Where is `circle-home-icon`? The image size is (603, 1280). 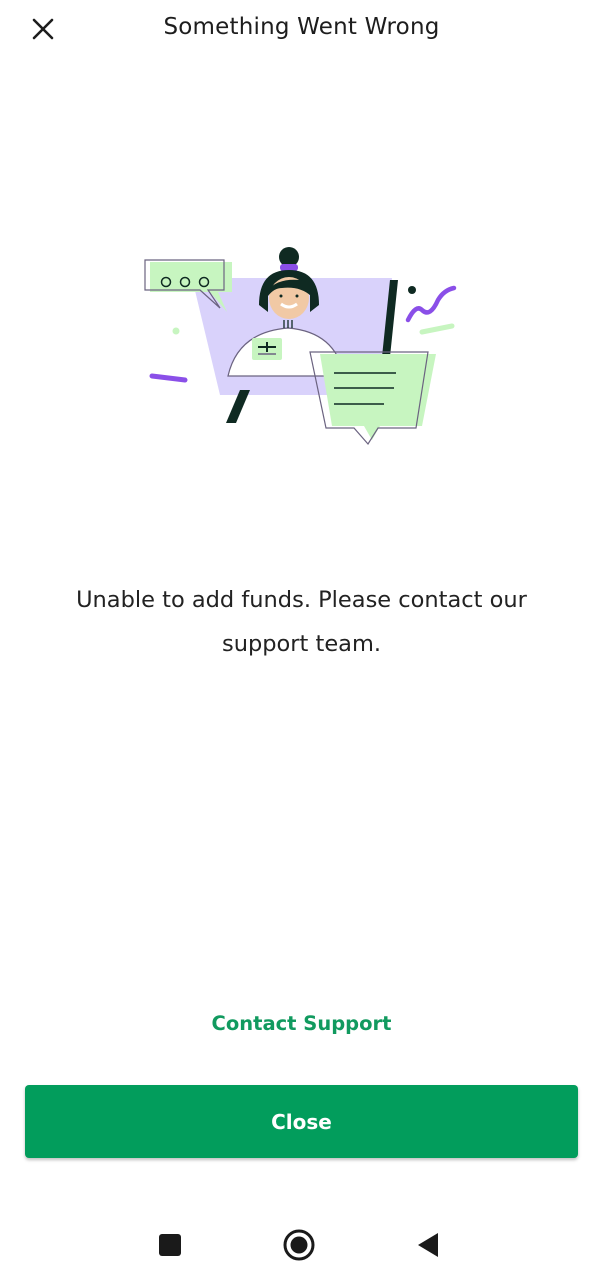
circle-home-icon is located at coordinates (299, 1245).